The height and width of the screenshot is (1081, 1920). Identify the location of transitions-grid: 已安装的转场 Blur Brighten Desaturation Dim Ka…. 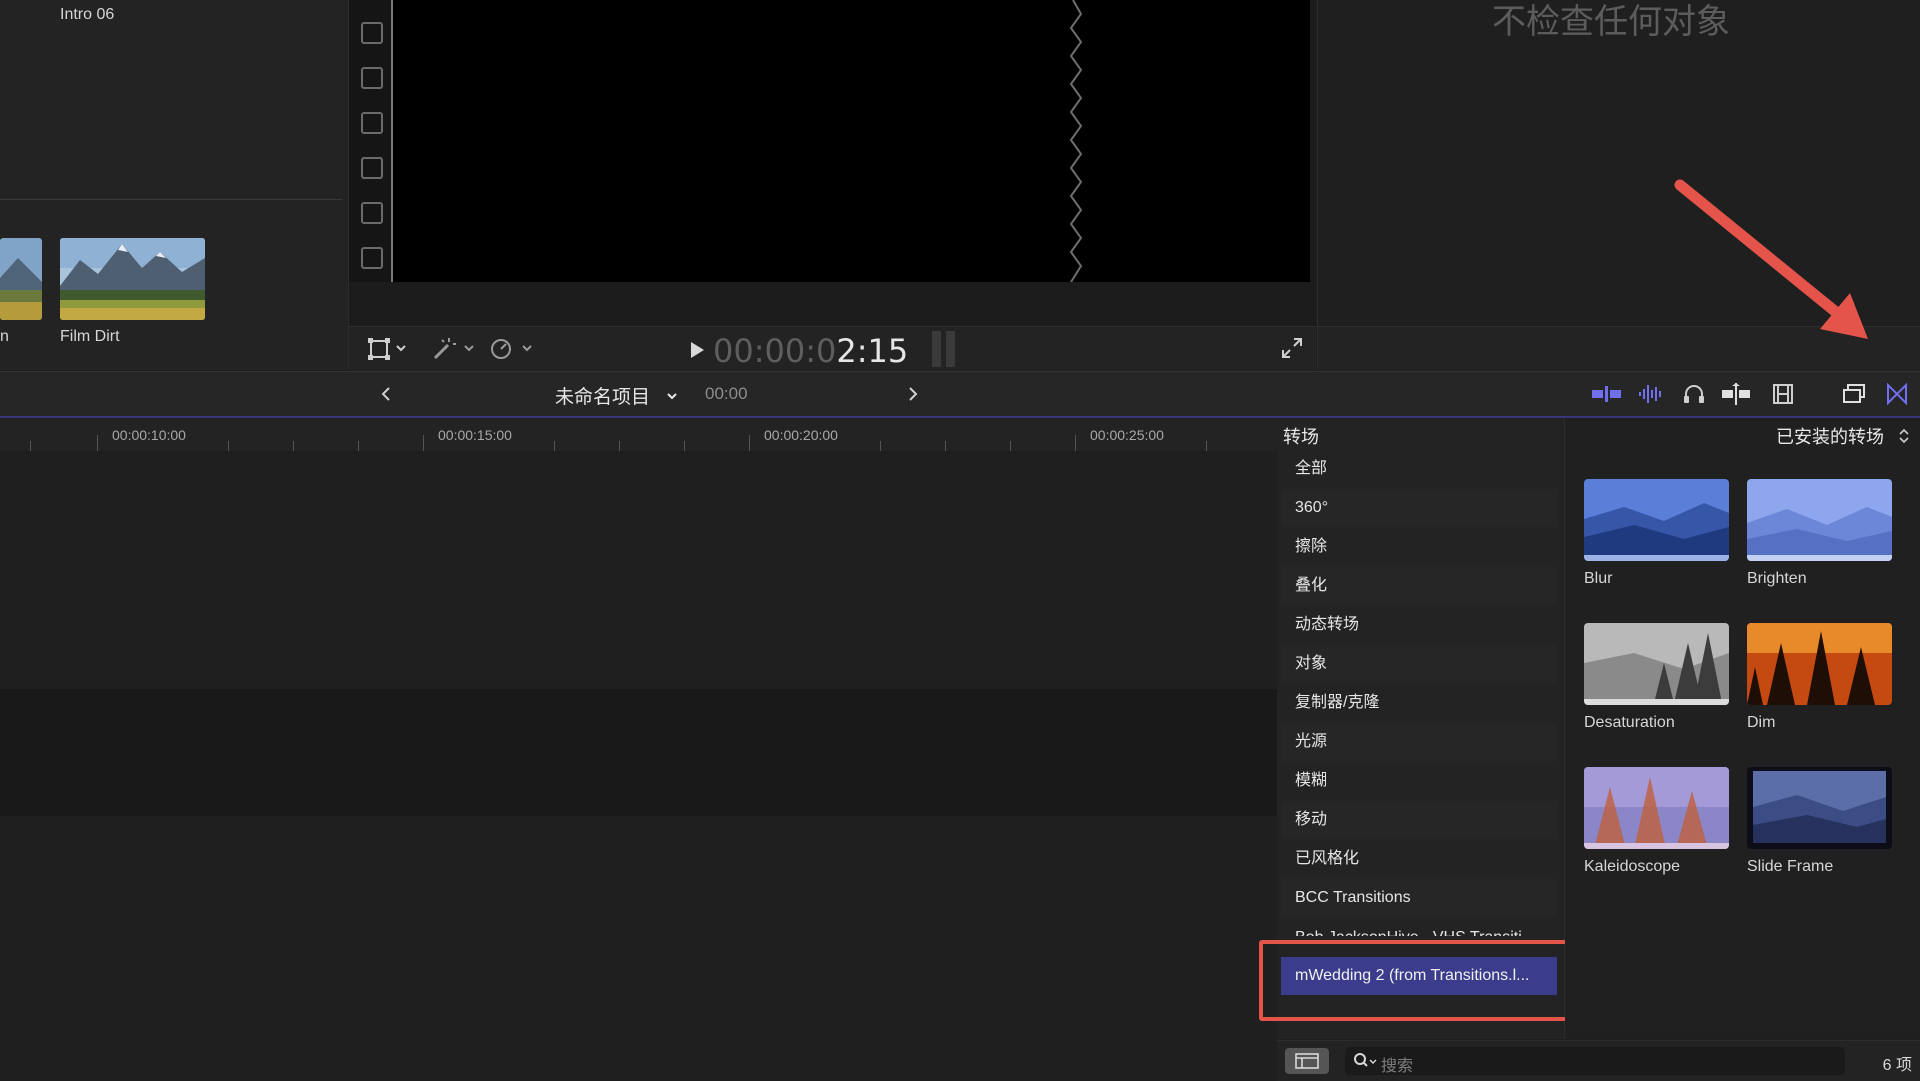
(1742, 729).